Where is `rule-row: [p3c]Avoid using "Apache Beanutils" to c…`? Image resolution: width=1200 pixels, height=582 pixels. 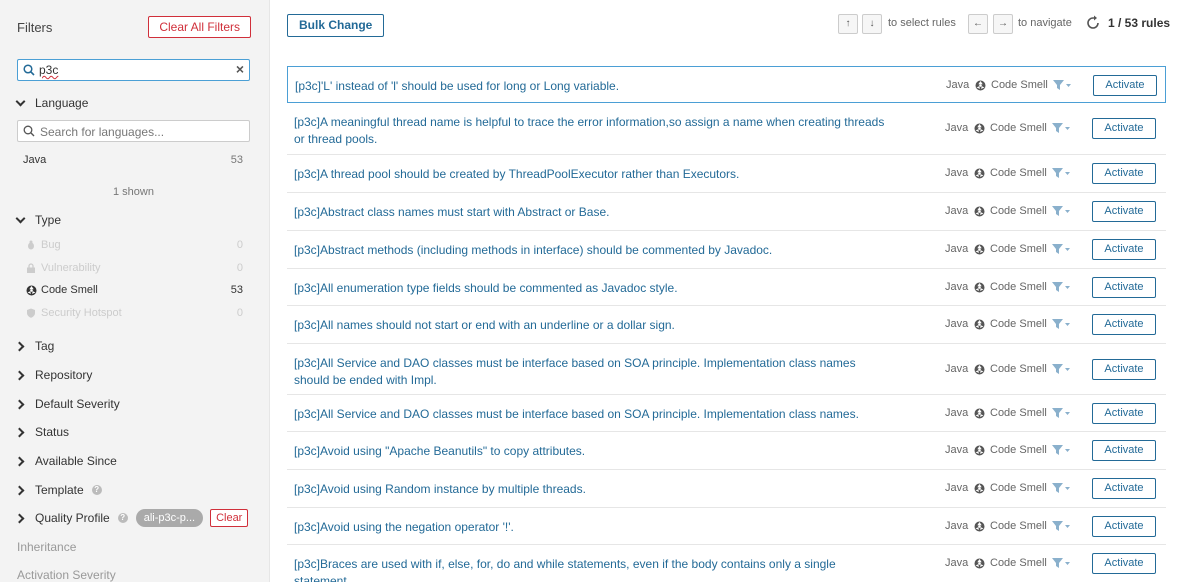
rule-row: [p3c]Avoid using "Apache Beanutils" to c… is located at coordinates (726, 451).